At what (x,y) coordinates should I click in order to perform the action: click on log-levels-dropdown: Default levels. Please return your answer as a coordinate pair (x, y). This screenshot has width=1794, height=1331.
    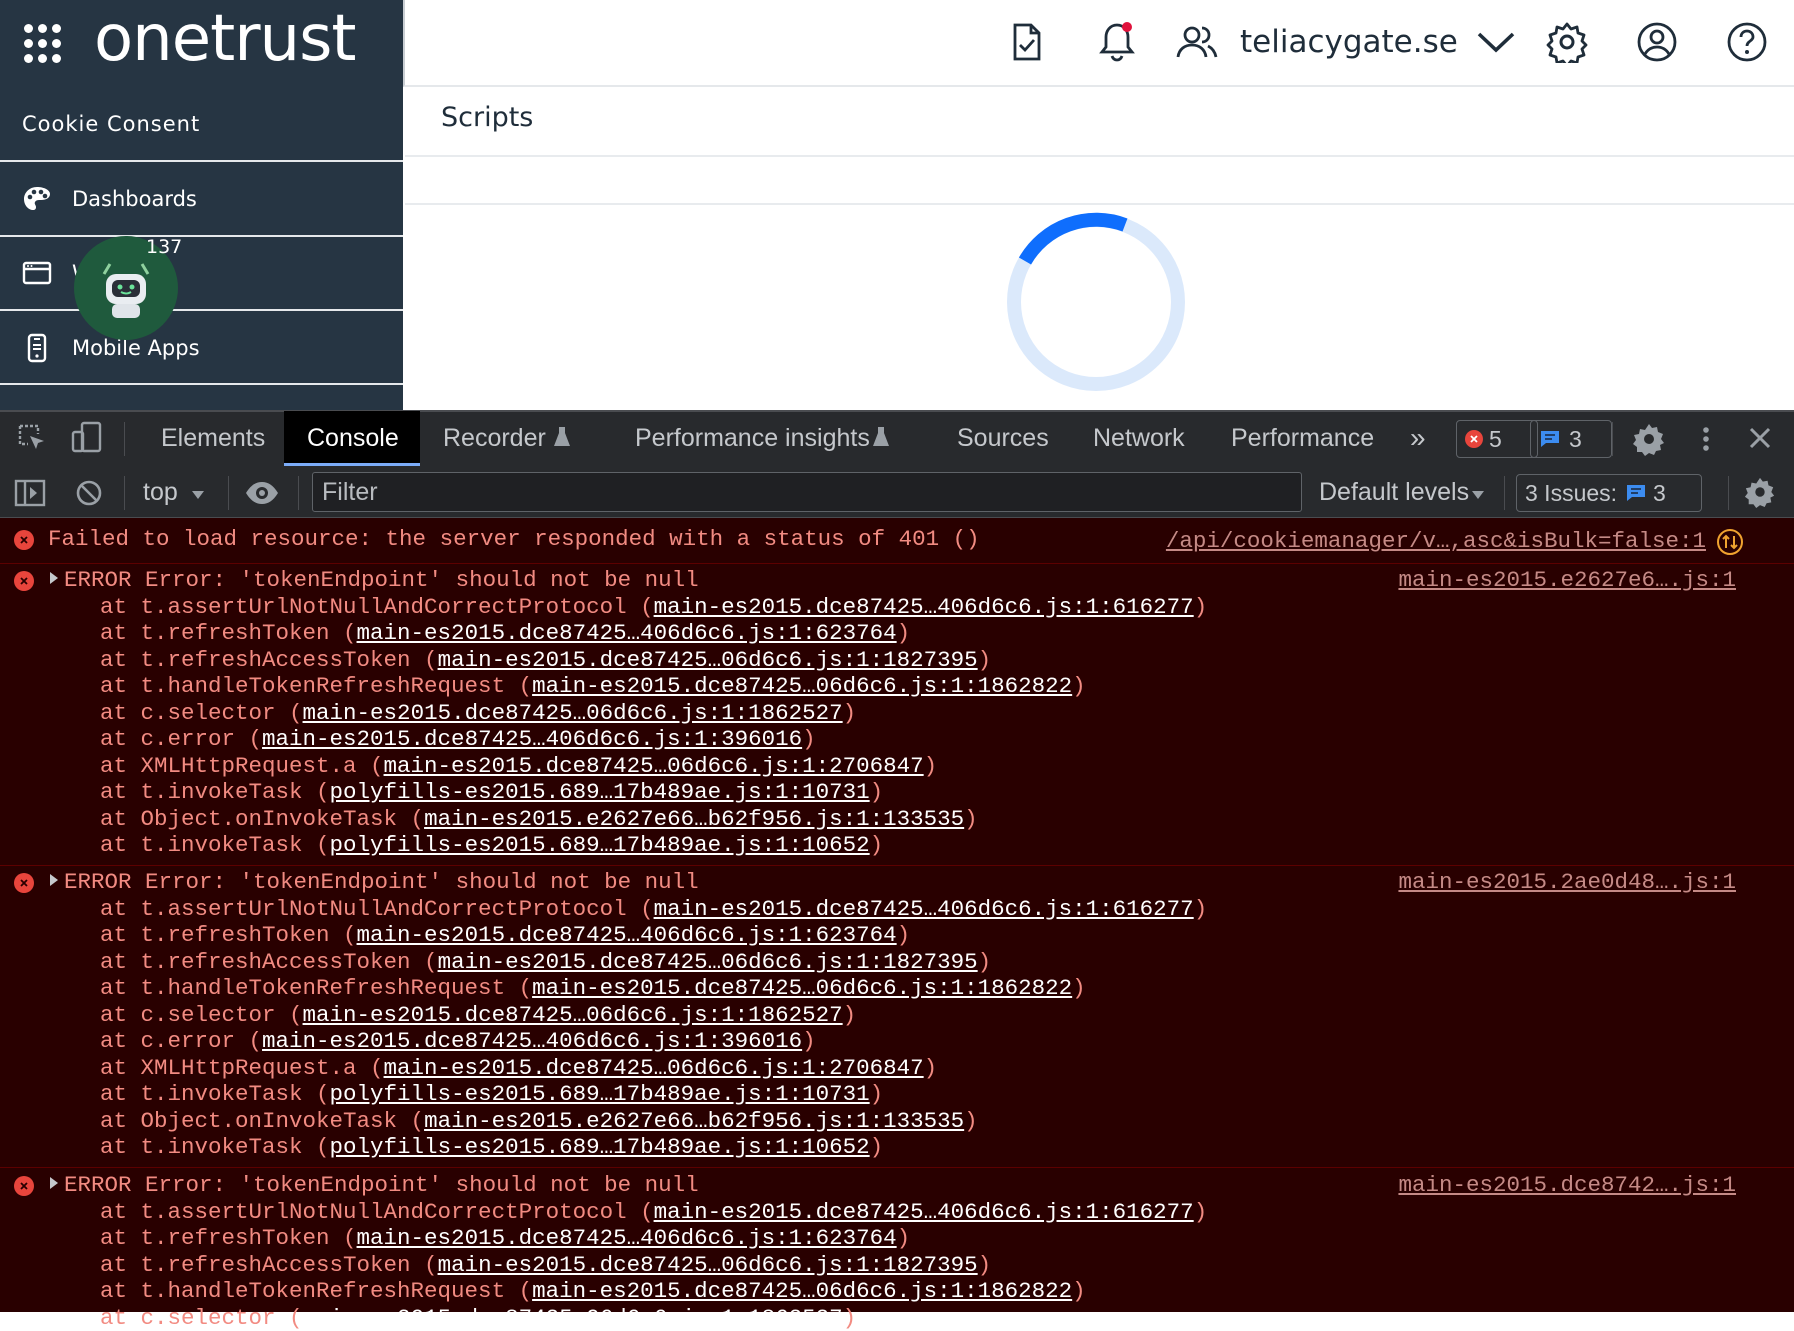
    Looking at the image, I should click on (1394, 492).